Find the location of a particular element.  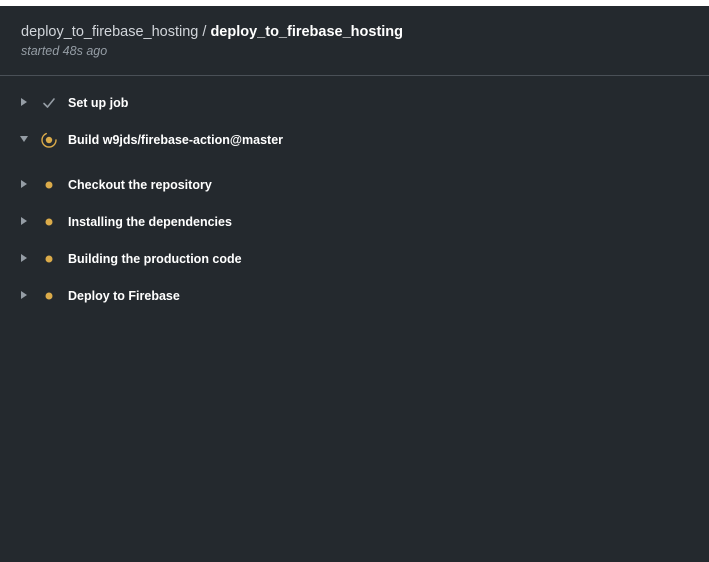

step-label: Deploy to Firebase is located at coordinates (124, 296).